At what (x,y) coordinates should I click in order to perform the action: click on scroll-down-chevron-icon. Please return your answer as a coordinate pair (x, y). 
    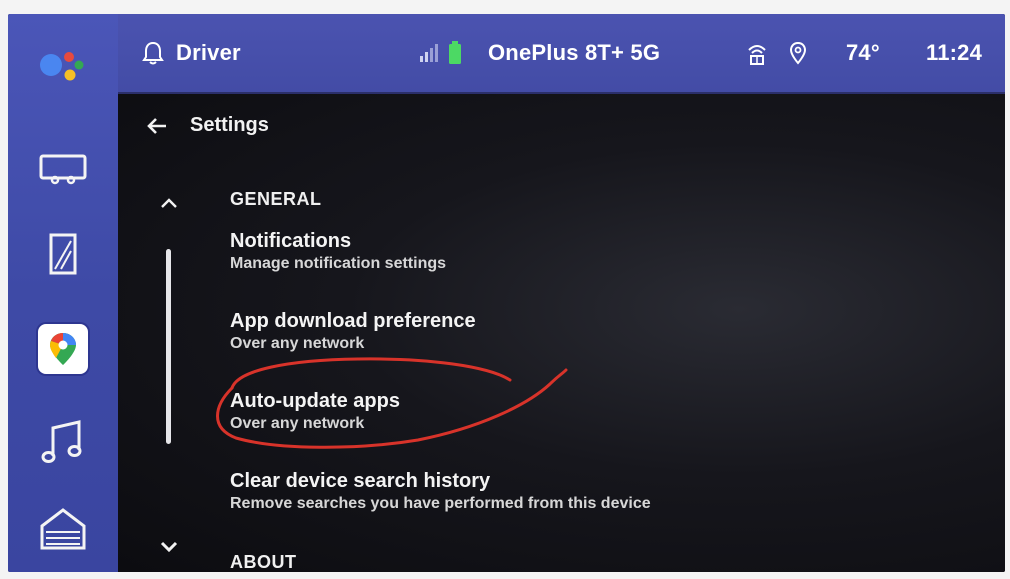
    Looking at the image, I should click on (169, 547).